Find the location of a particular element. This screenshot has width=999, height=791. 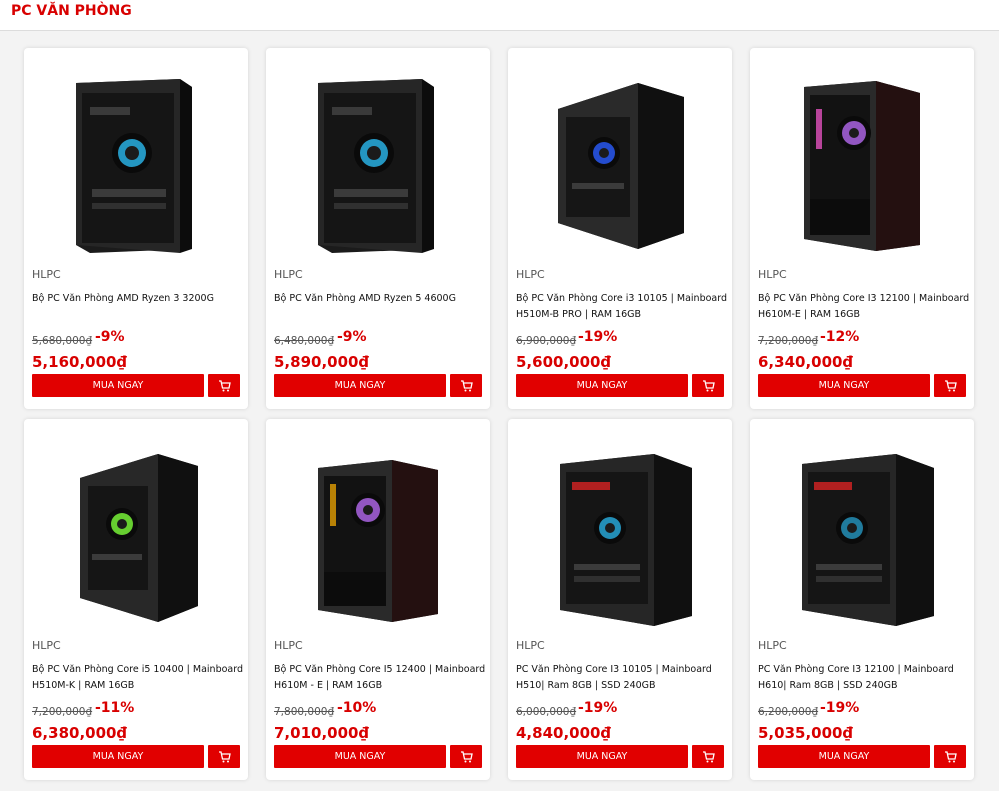

old-price: 6,900,000₫ is located at coordinates (546, 341).